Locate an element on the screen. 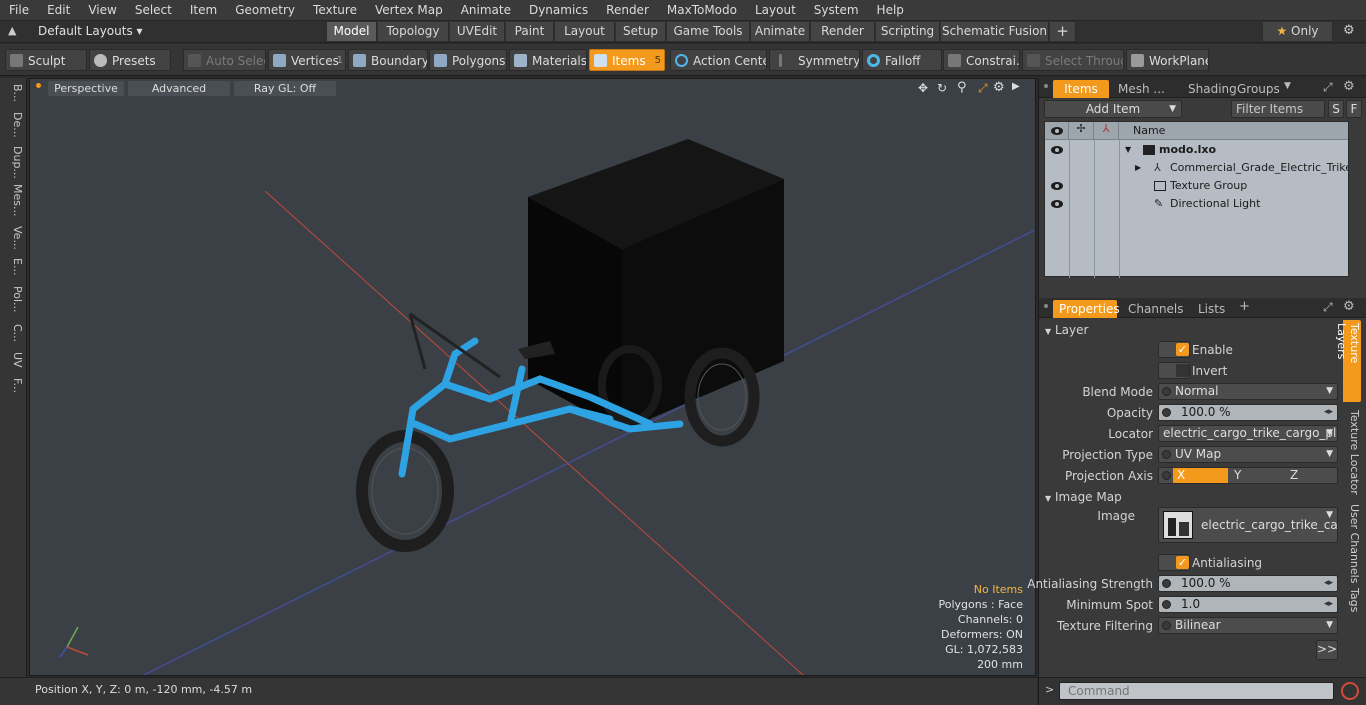 The image size is (1366, 705). side-tab-user-channels: User Channels is located at coordinates (1352, 543).